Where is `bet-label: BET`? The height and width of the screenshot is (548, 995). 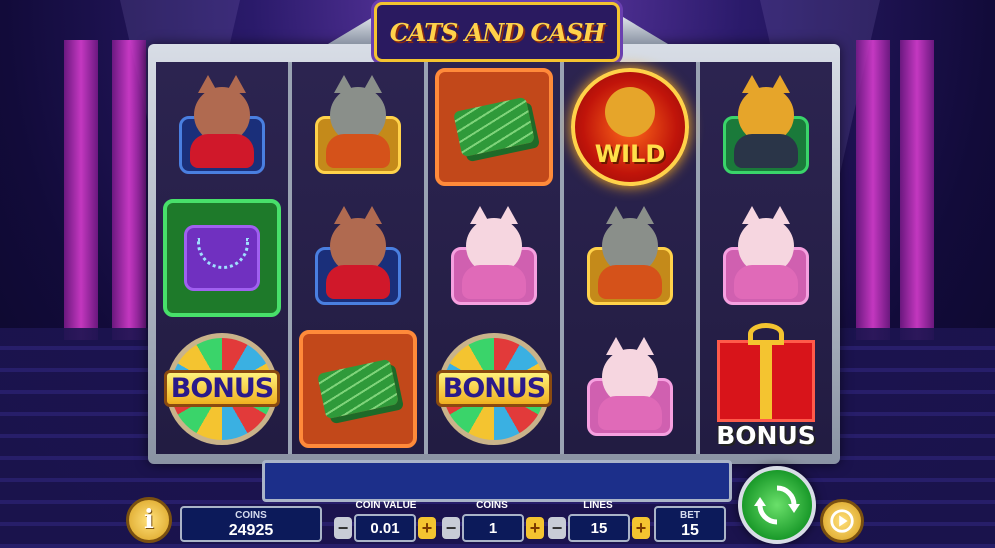 bet-label: BET is located at coordinates (690, 515).